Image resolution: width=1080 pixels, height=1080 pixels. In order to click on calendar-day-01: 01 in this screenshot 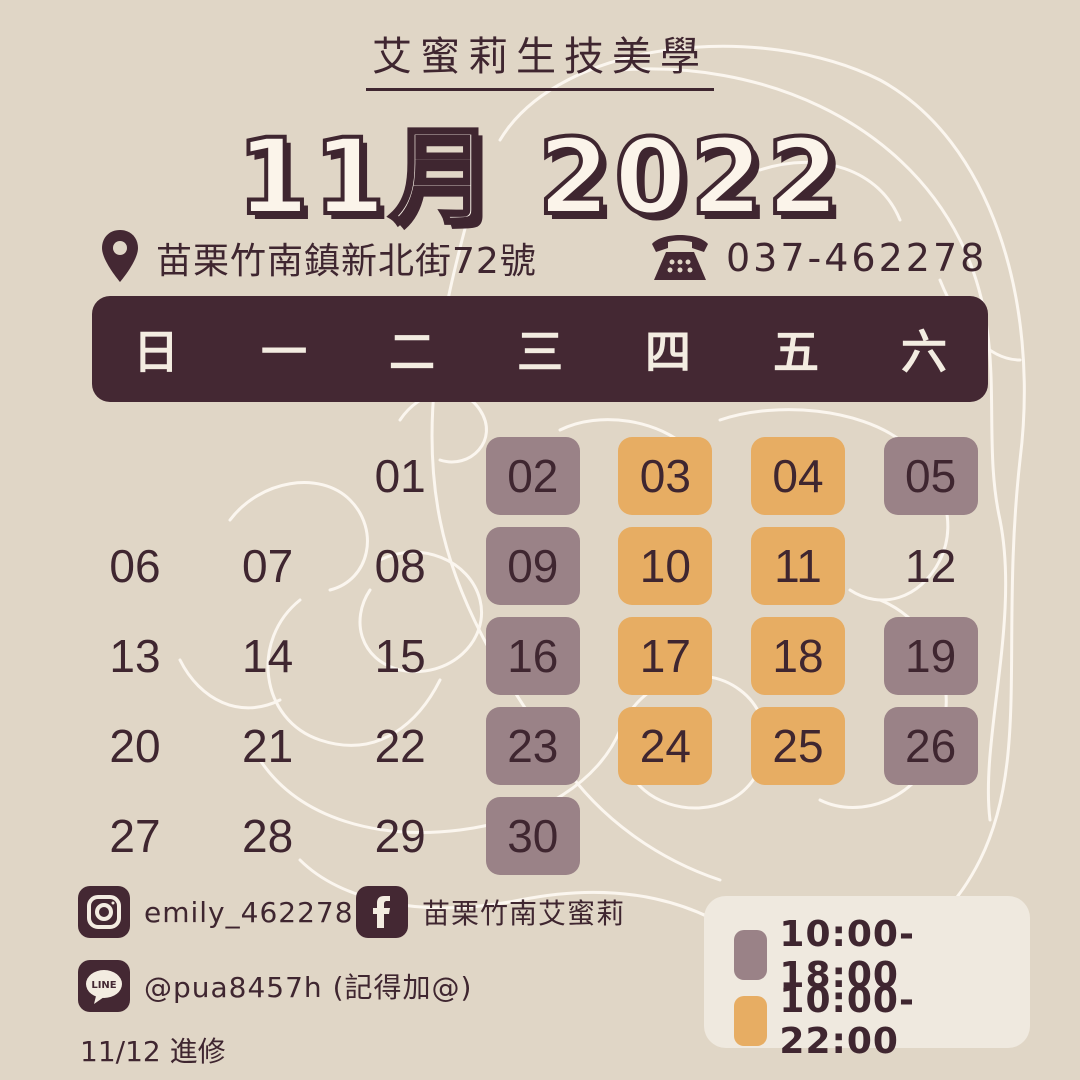, I will do `click(400, 476)`.